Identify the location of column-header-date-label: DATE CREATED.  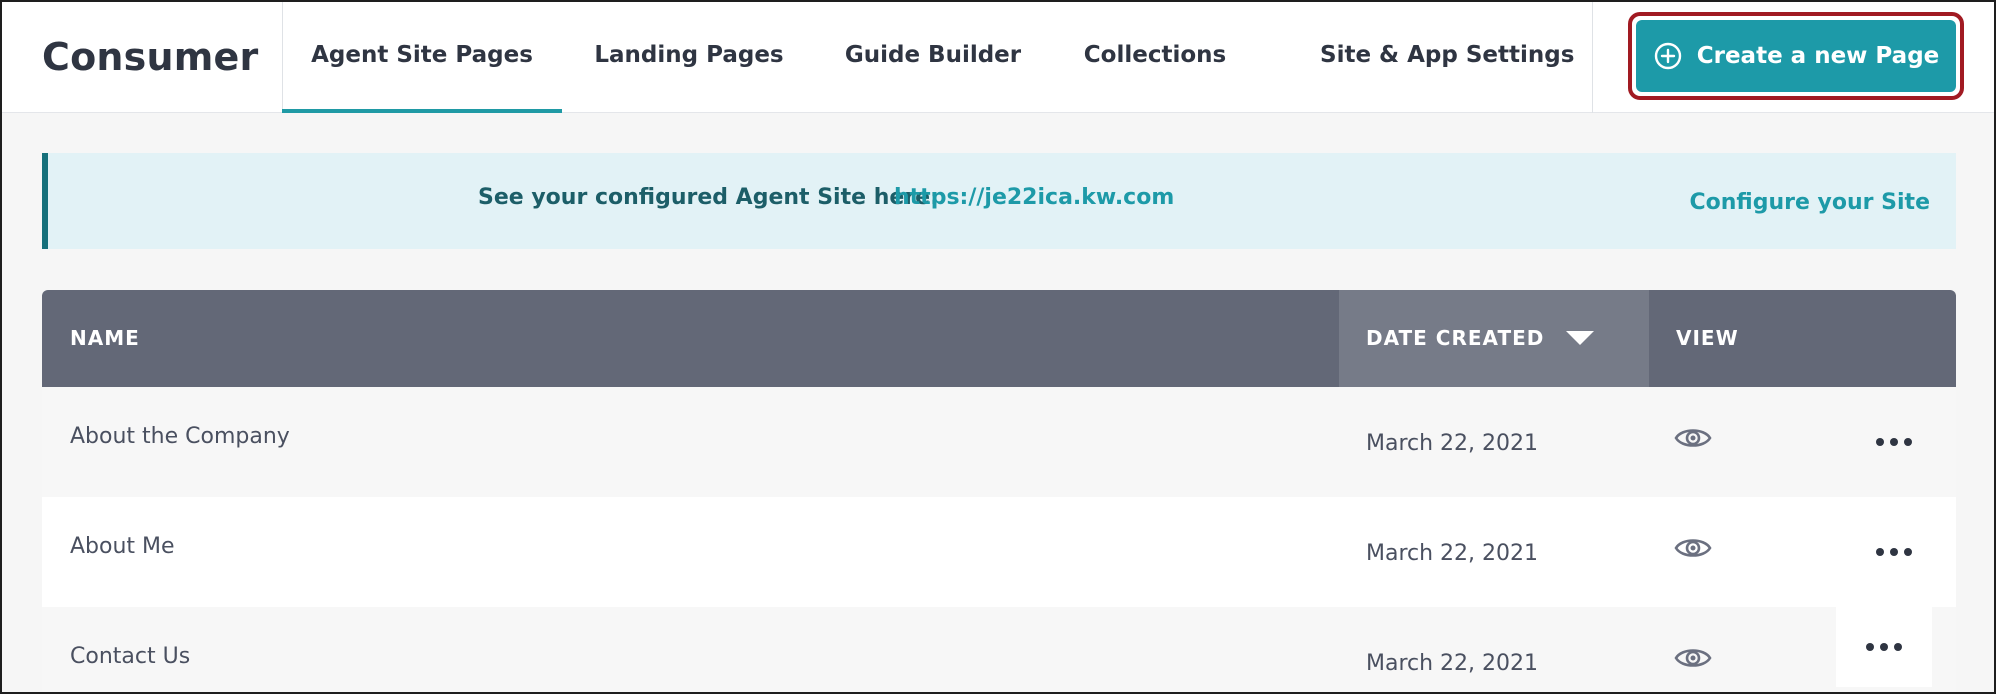
(1455, 338).